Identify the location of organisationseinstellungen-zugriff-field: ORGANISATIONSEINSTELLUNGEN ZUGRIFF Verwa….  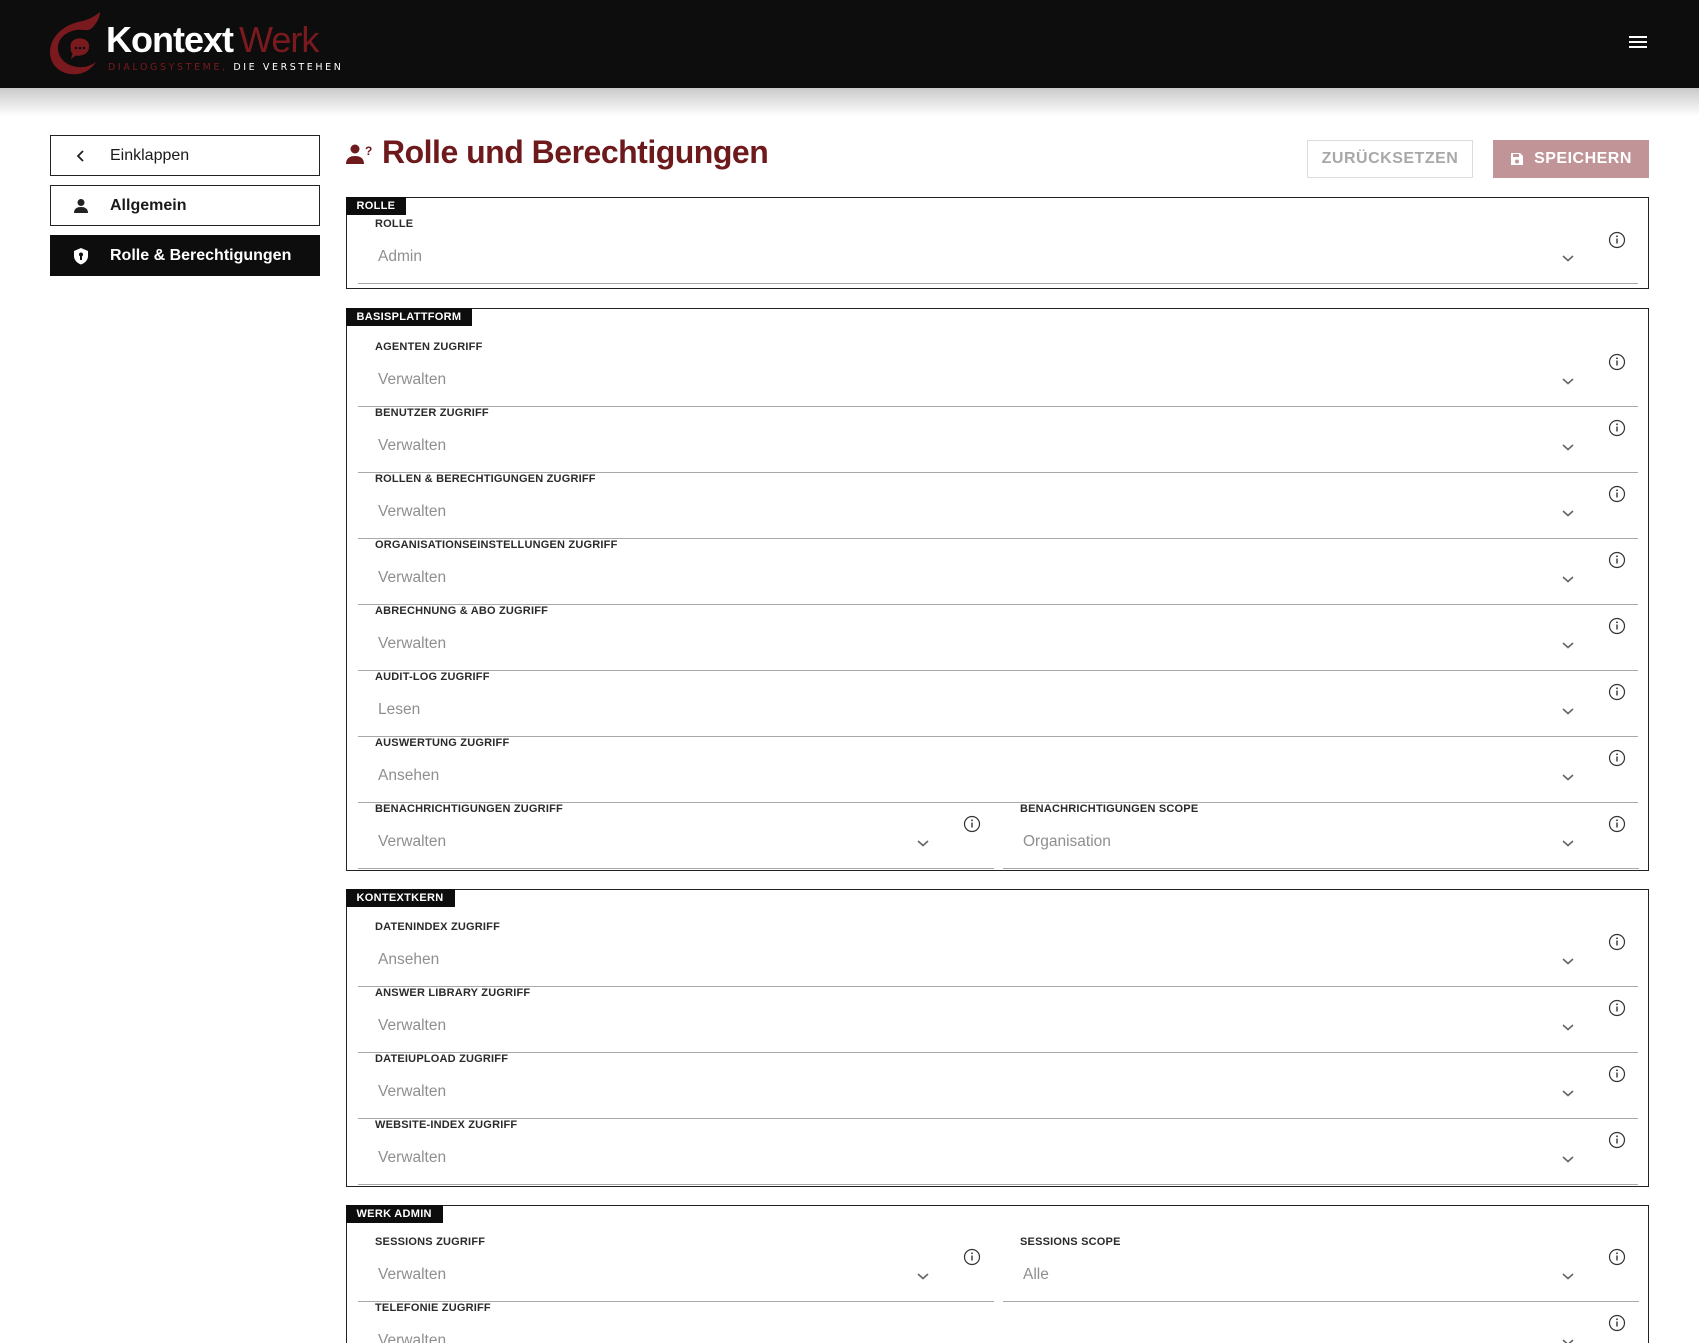
(998, 572).